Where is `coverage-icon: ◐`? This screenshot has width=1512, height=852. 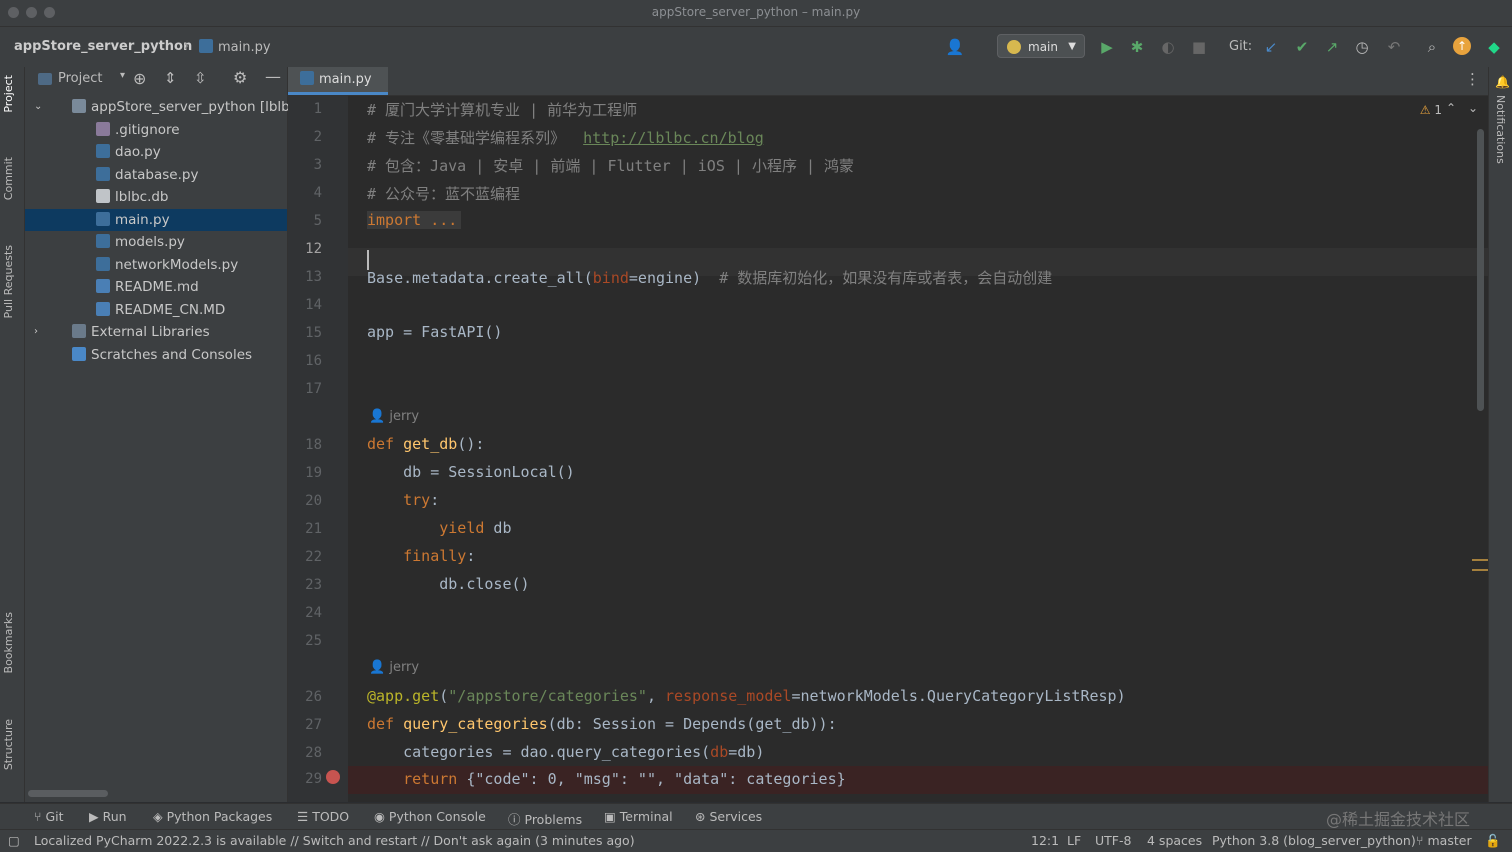 coverage-icon: ◐ is located at coordinates (1168, 47).